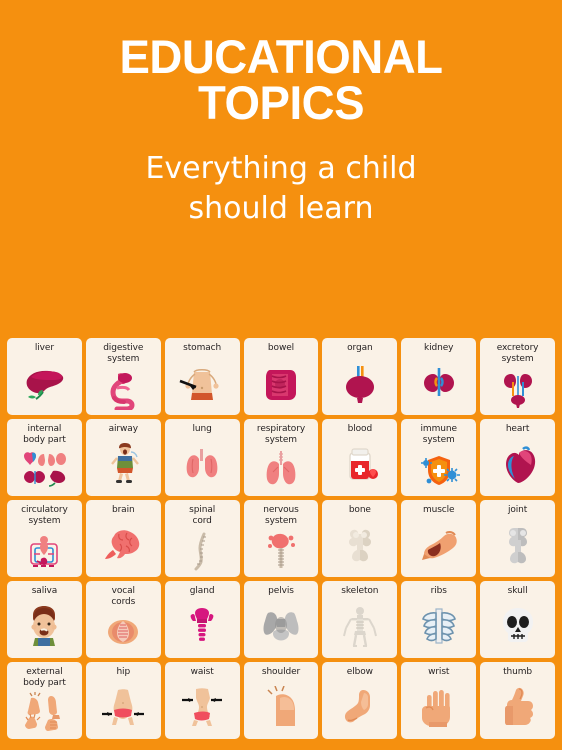 This screenshot has height=750, width=562. What do you see at coordinates (518, 672) in the screenshot?
I see `topic-card-label: thumb` at bounding box center [518, 672].